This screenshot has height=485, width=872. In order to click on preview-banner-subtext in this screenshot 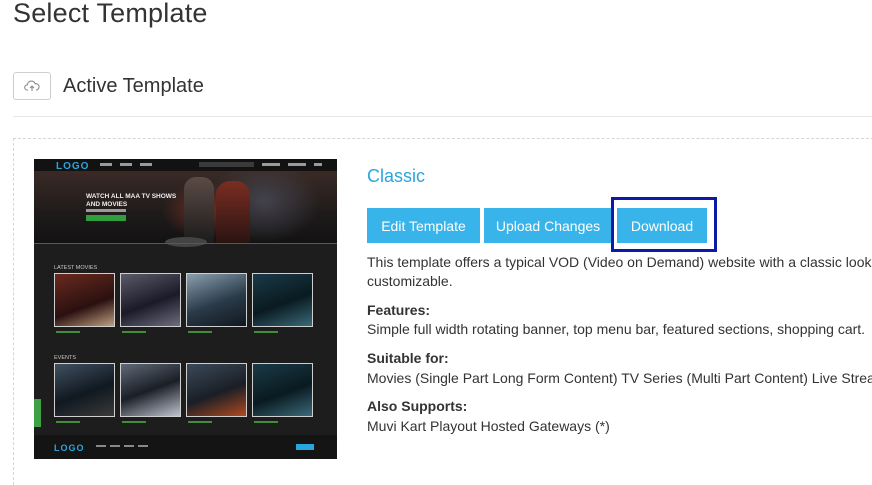, I will do `click(106, 210)`.